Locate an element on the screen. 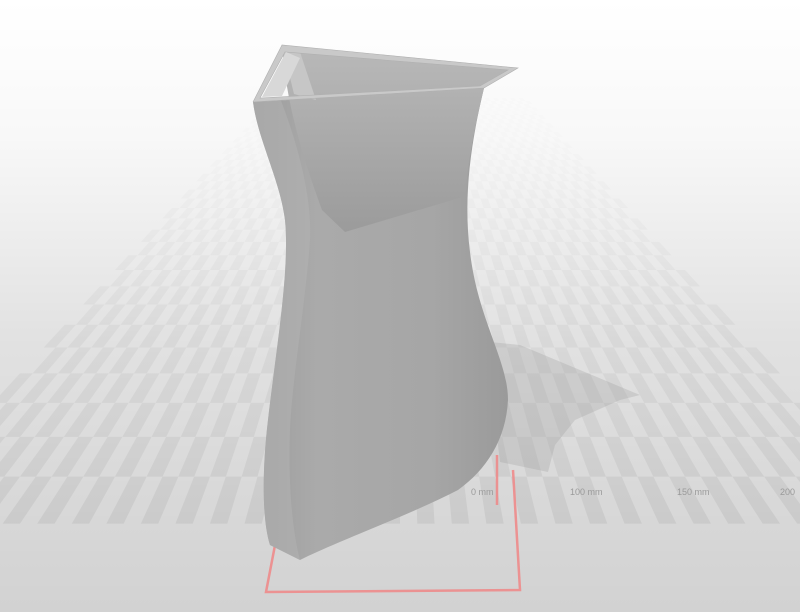 Image resolution: width=800 pixels, height=612 pixels. ruler-label-100: 100 mm is located at coordinates (586, 492).